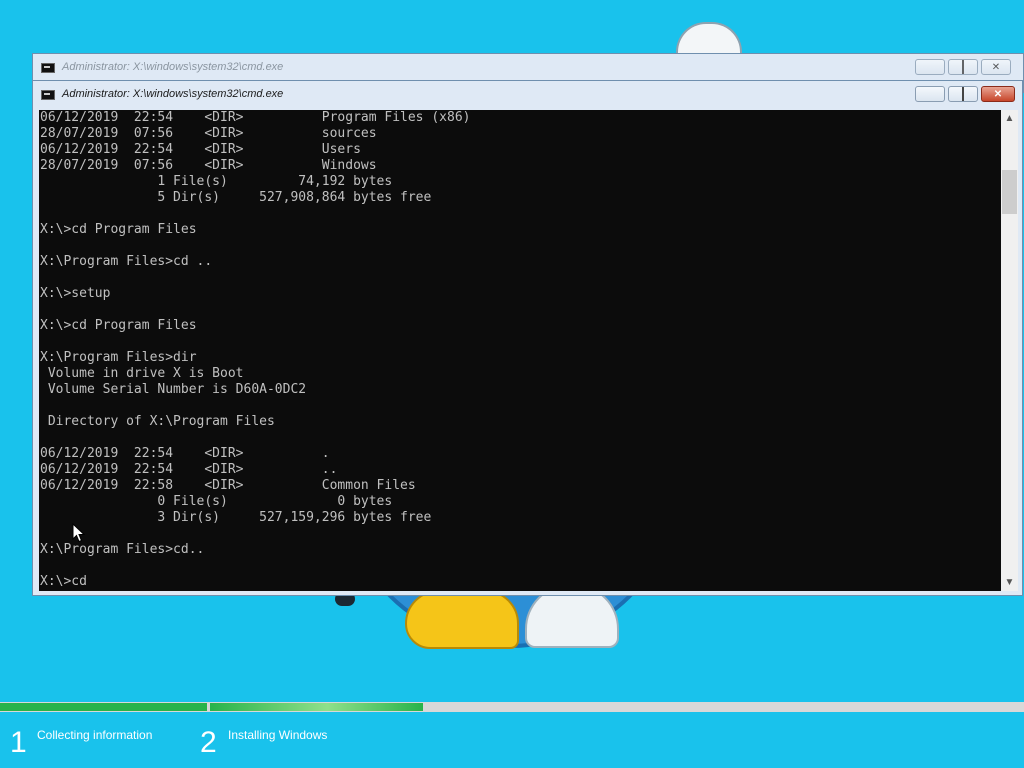  What do you see at coordinates (79, 533) in the screenshot?
I see `mouse-cursor-icon` at bounding box center [79, 533].